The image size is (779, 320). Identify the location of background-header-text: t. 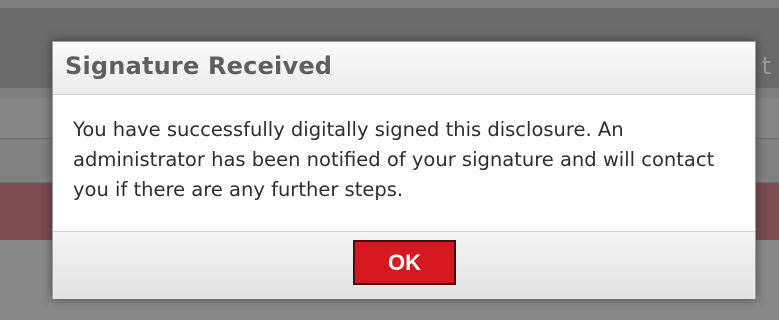
(766, 66).